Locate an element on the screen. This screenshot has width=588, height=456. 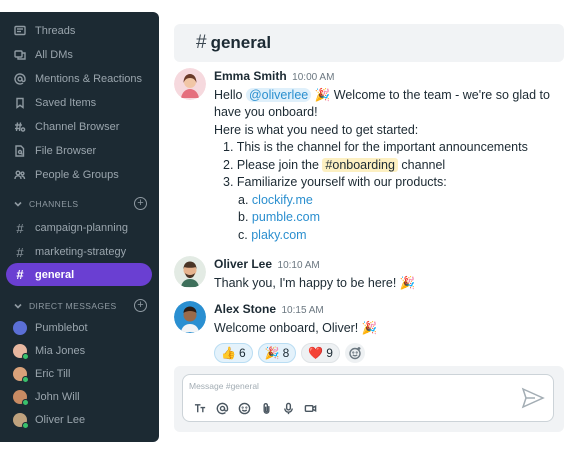
sidebar-channel-marketing-strategy: # marketing-strategy is located at coordinates (79, 252).